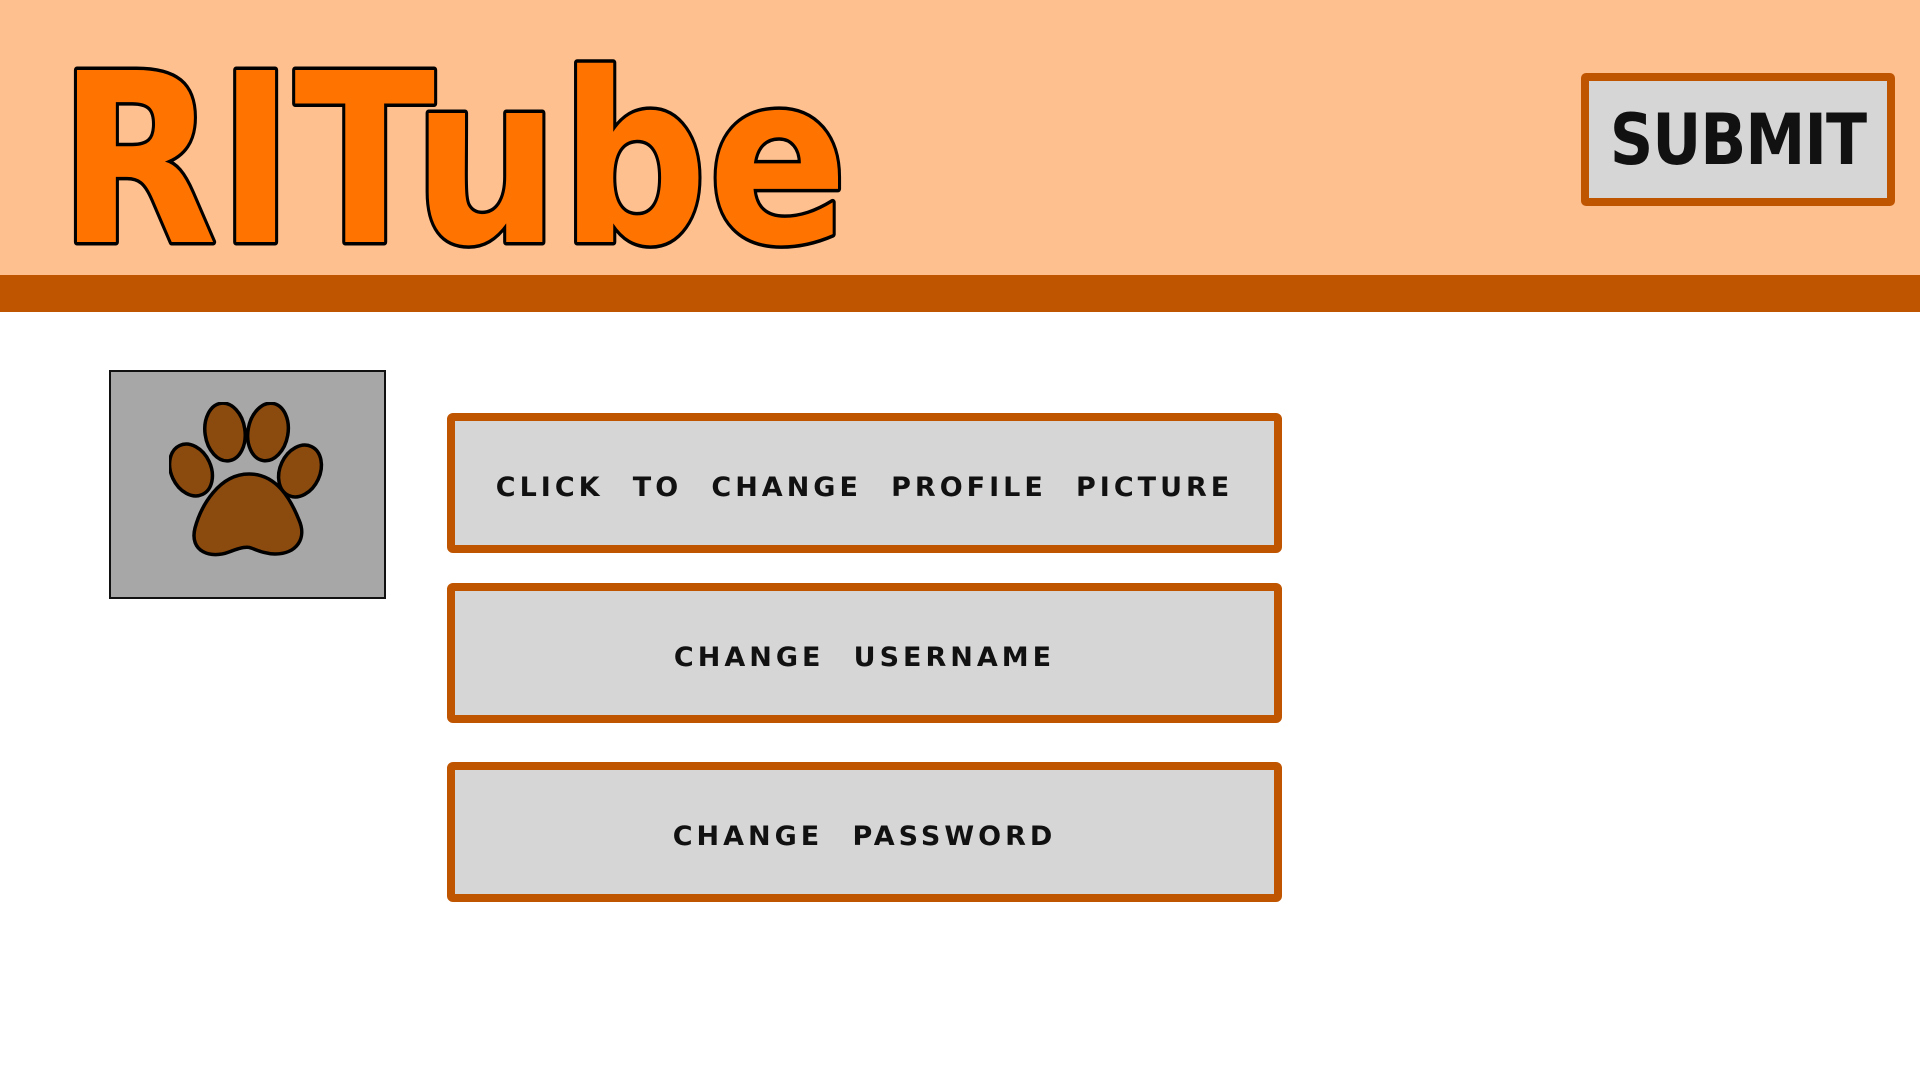 This screenshot has width=1920, height=1080. I want to click on paw-icon, so click(246, 479).